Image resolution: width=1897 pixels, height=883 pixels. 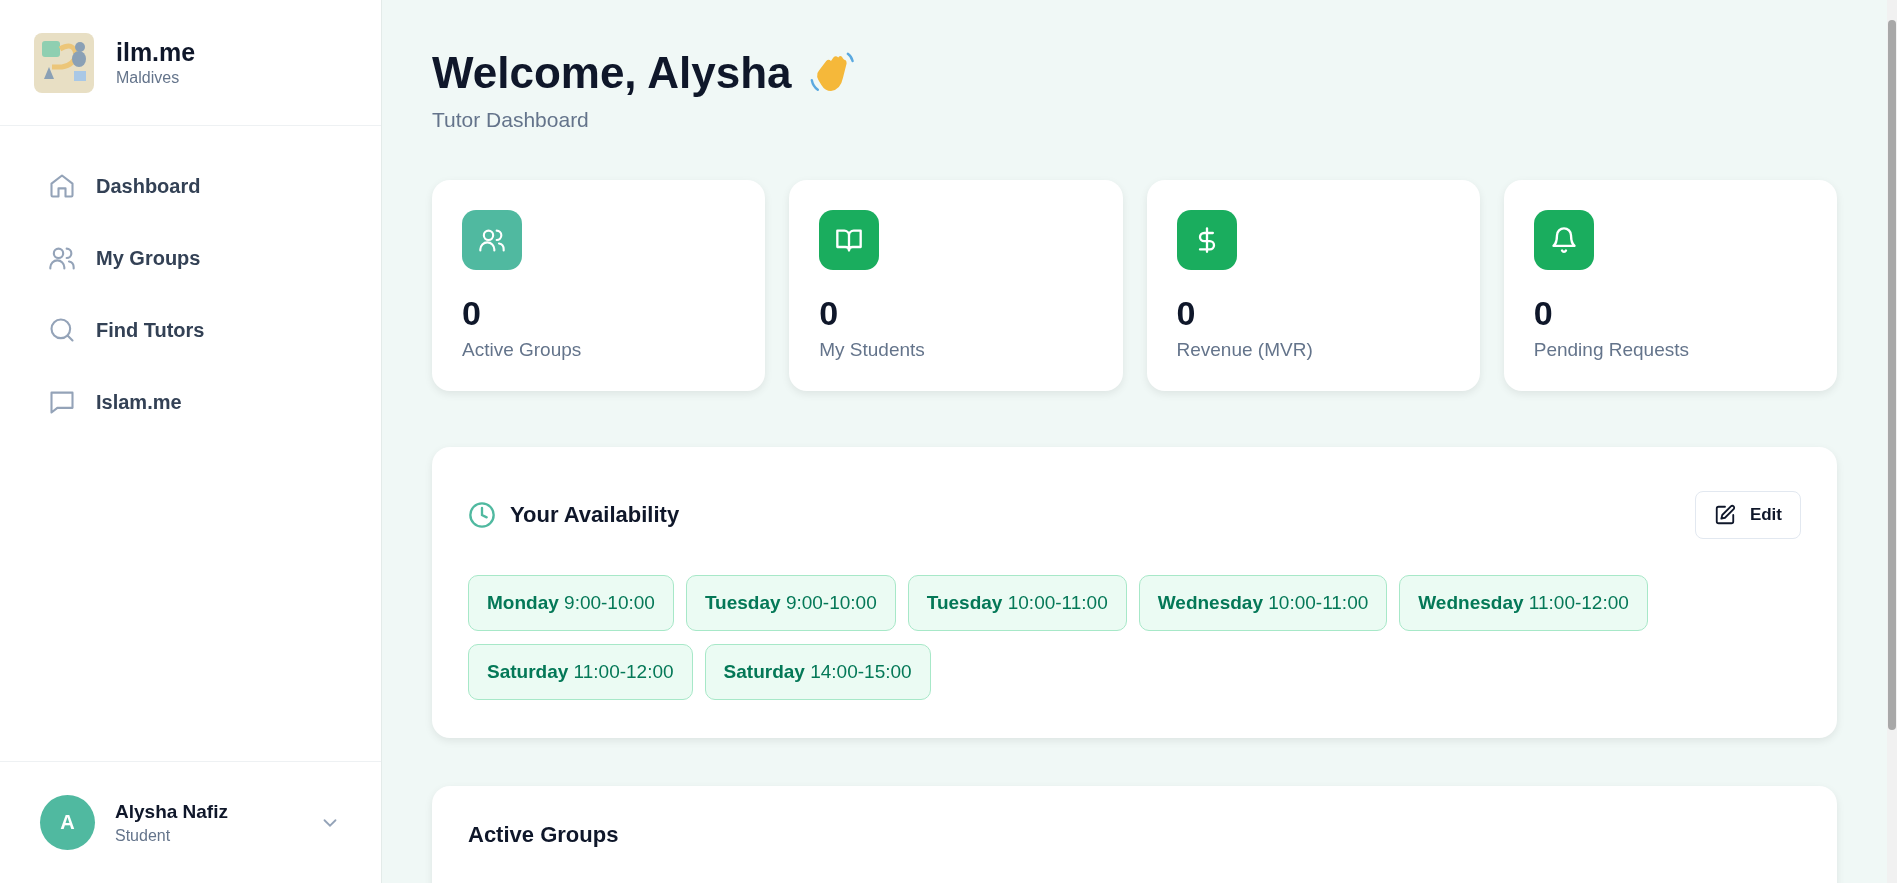 What do you see at coordinates (511, 120) in the screenshot?
I see `page-subtitle: Tutor Dashboard` at bounding box center [511, 120].